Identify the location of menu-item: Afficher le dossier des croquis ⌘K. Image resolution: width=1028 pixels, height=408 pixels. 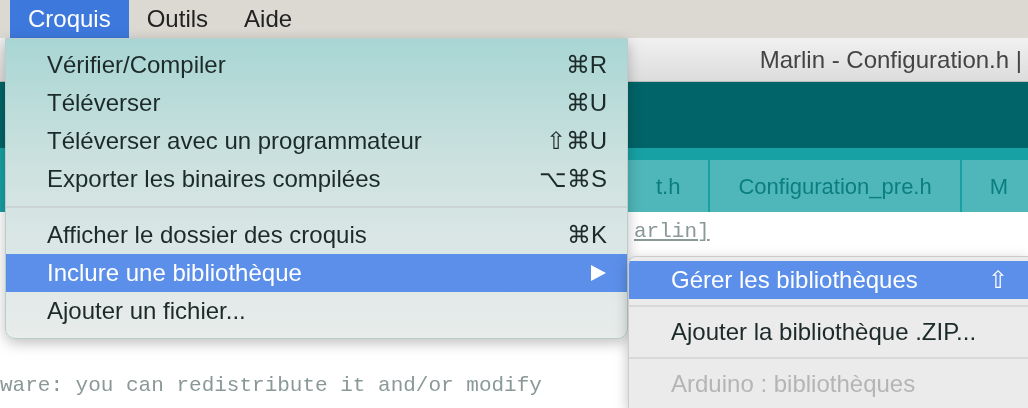
(316, 235).